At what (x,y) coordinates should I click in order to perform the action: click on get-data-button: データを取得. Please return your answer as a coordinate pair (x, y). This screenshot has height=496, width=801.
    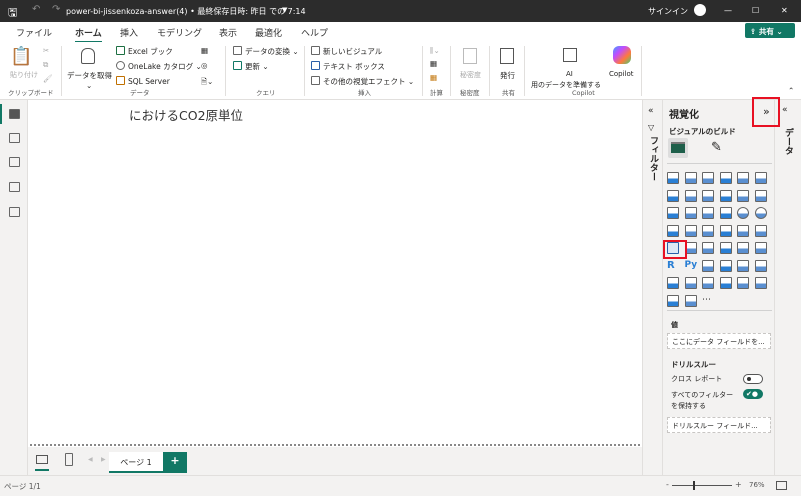
    Looking at the image, I should click on (89, 75).